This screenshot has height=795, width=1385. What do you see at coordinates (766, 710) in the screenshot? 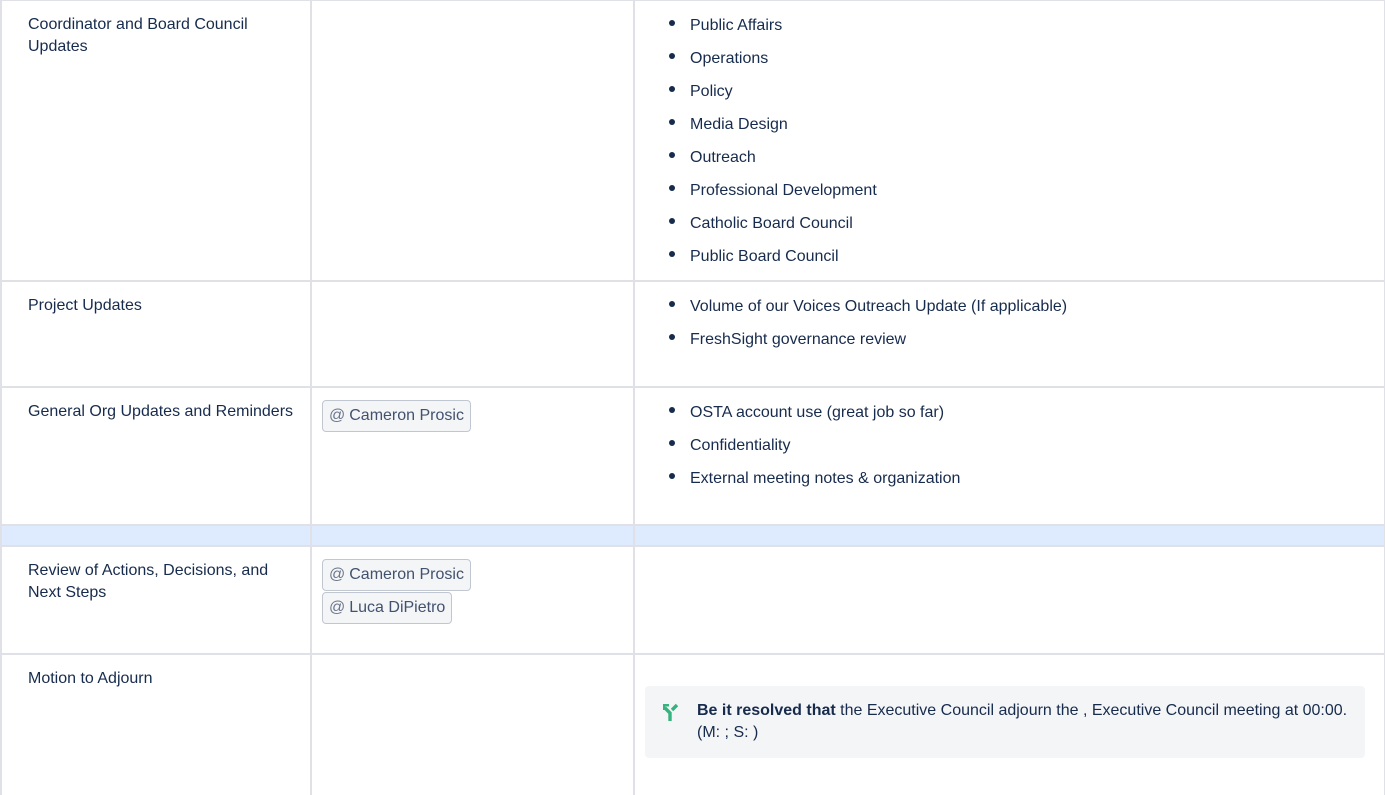
I see `resolution-lead: Be it resolved that` at bounding box center [766, 710].